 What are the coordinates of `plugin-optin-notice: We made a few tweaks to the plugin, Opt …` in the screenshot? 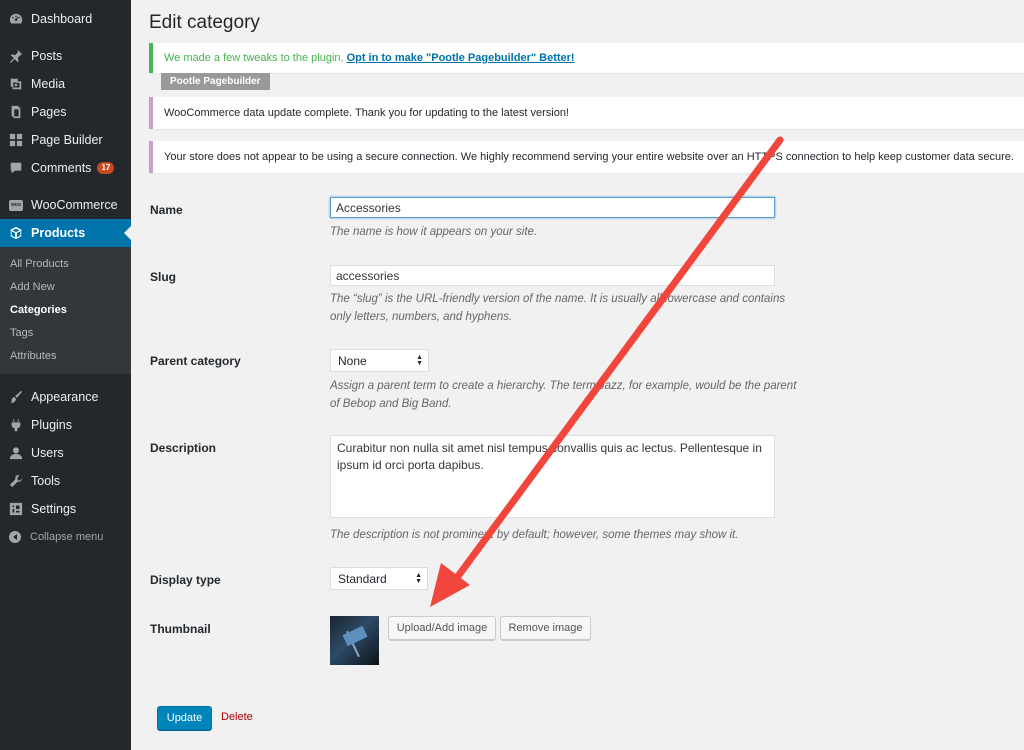 It's located at (586, 58).